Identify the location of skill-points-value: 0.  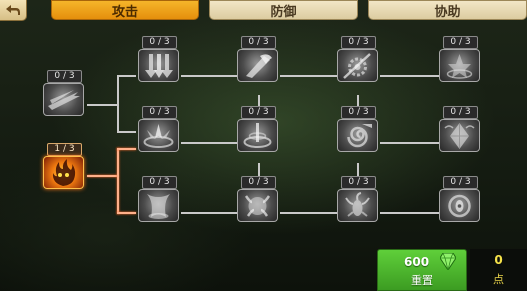
(498, 260).